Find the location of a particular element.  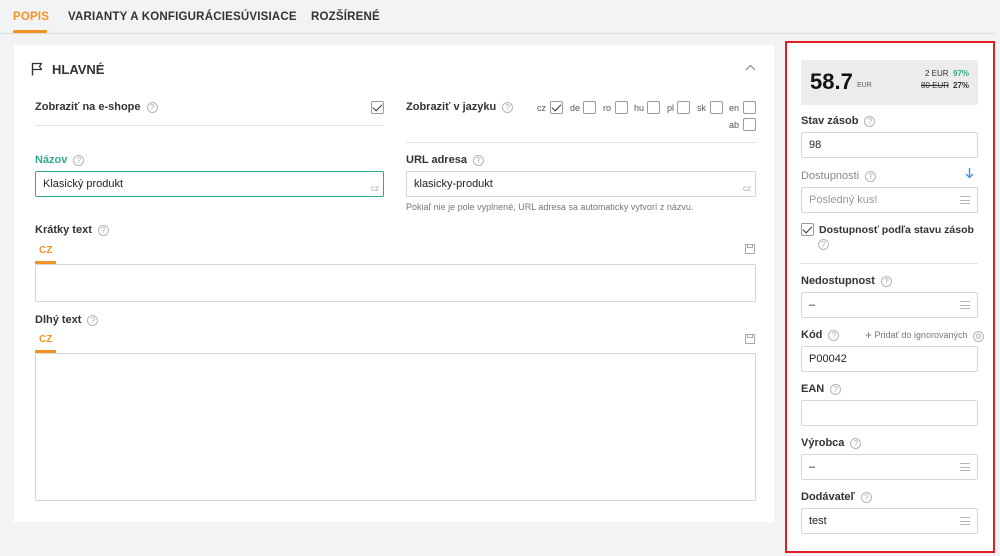

long-text-label: Dlhý text? is located at coordinates (67, 320).